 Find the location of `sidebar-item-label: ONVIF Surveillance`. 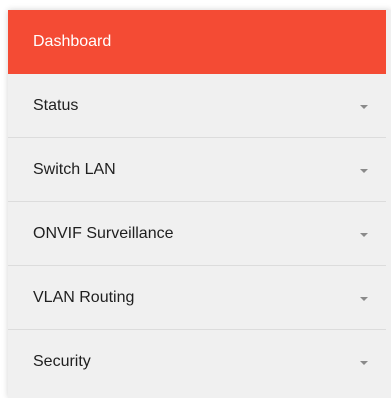

sidebar-item-label: ONVIF Surveillance is located at coordinates (103, 233).